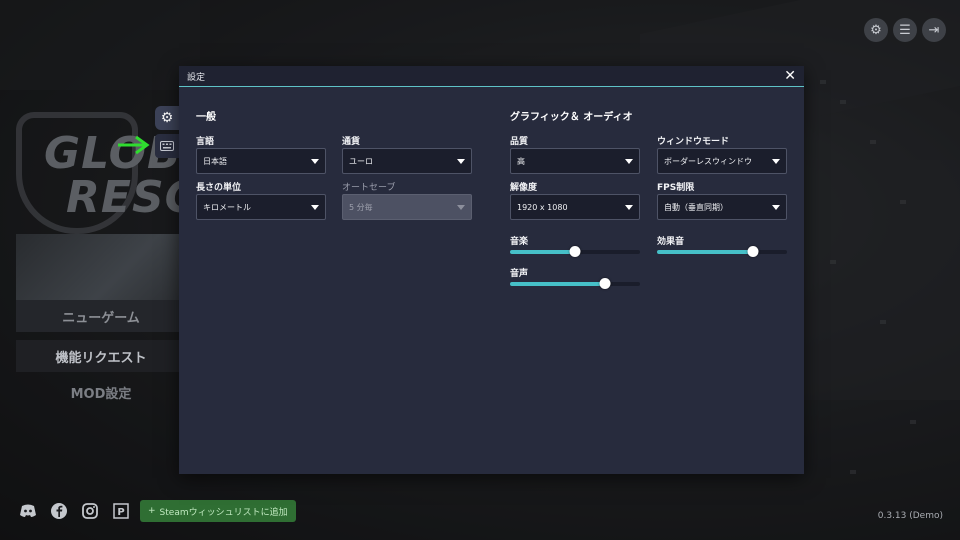  I want to click on dialog-title: 設定, so click(196, 77).